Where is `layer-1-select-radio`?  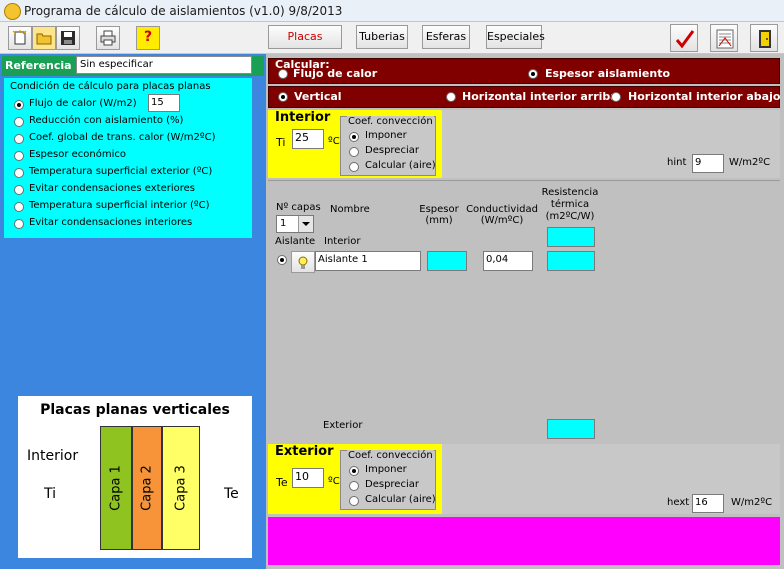
layer-1-select-radio is located at coordinates (282, 260).